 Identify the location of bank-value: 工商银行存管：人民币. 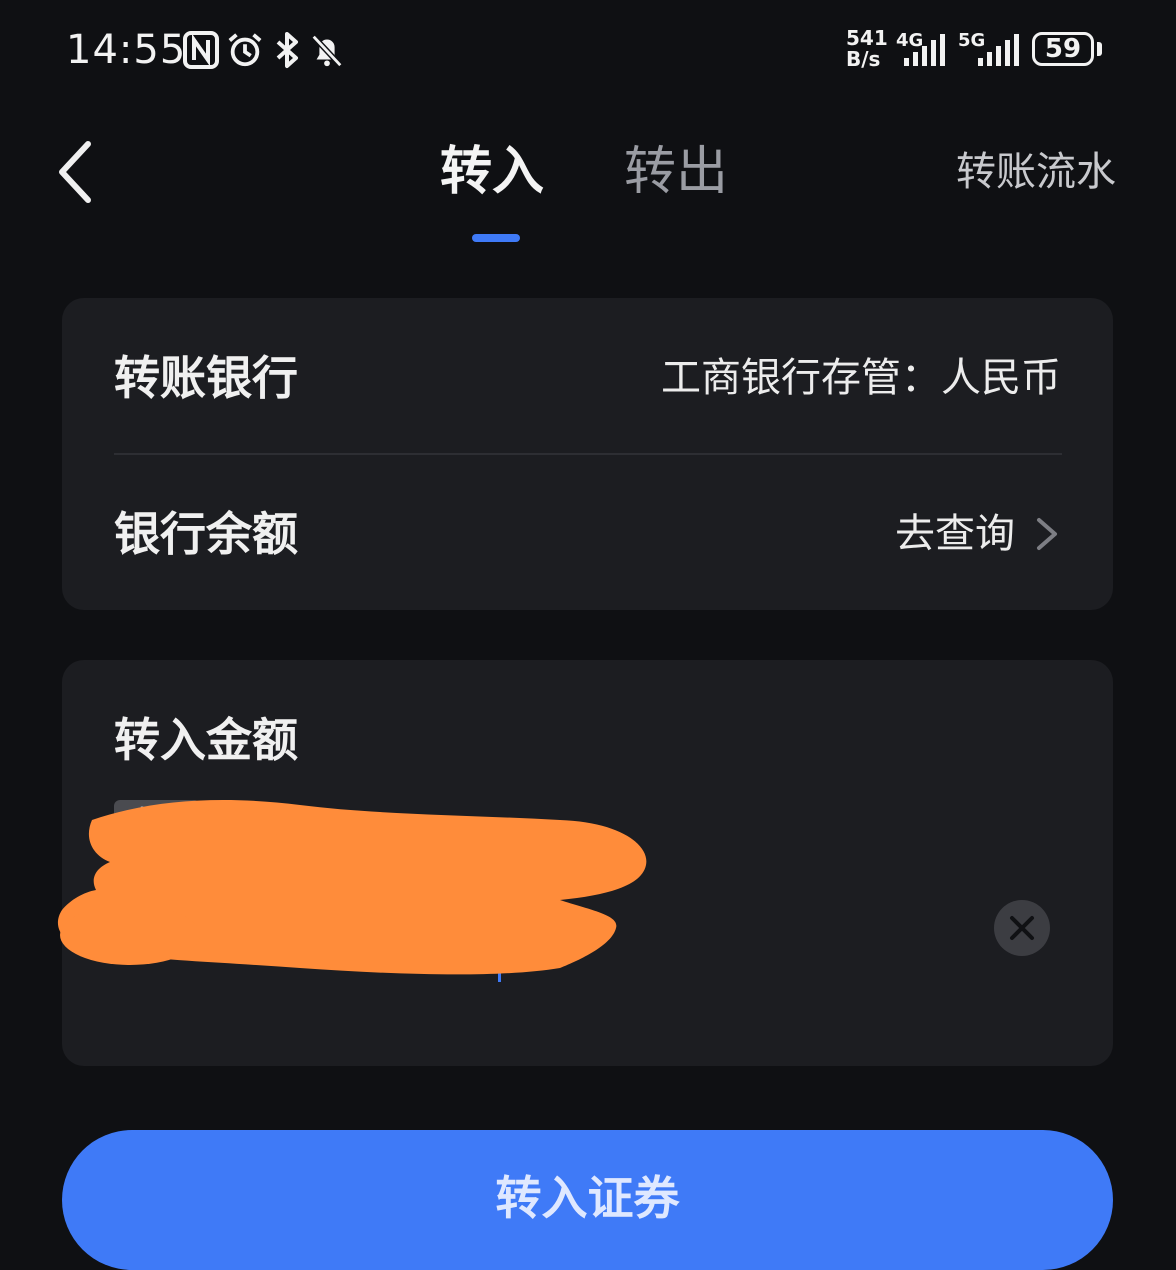
(861, 378).